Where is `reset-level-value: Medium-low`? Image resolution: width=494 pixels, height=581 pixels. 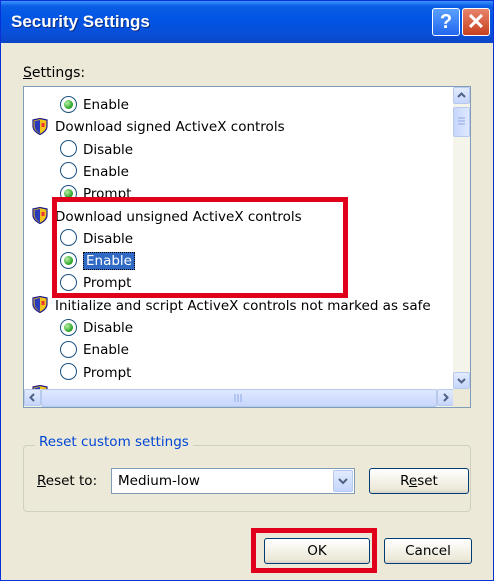
reset-level-value: Medium-low is located at coordinates (159, 481).